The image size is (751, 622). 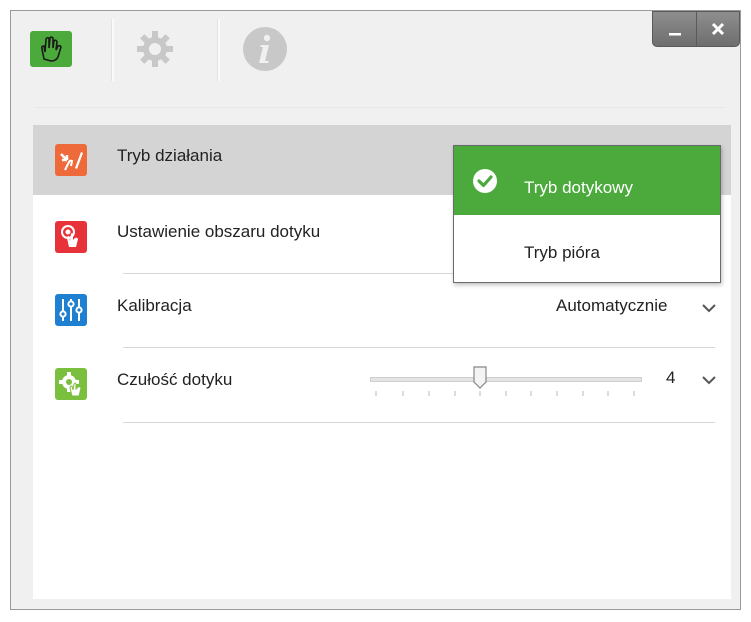 I want to click on slider-ticks, so click(x=505, y=393).